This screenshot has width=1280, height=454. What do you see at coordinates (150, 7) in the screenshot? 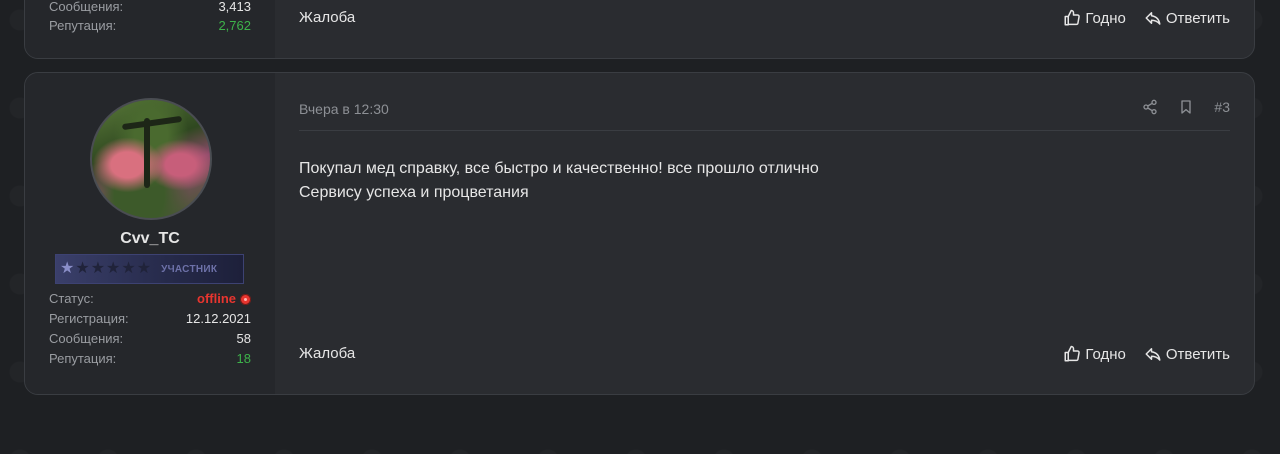
I see `stat-messages: Сообщения: 3,413` at bounding box center [150, 7].